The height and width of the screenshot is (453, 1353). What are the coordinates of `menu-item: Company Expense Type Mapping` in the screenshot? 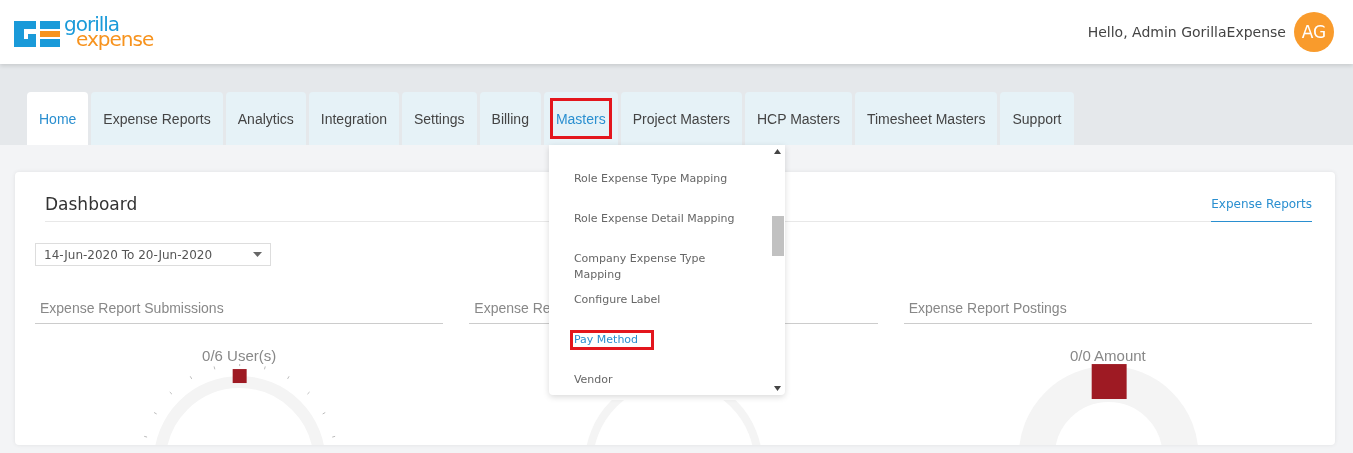 It's located at (653, 267).